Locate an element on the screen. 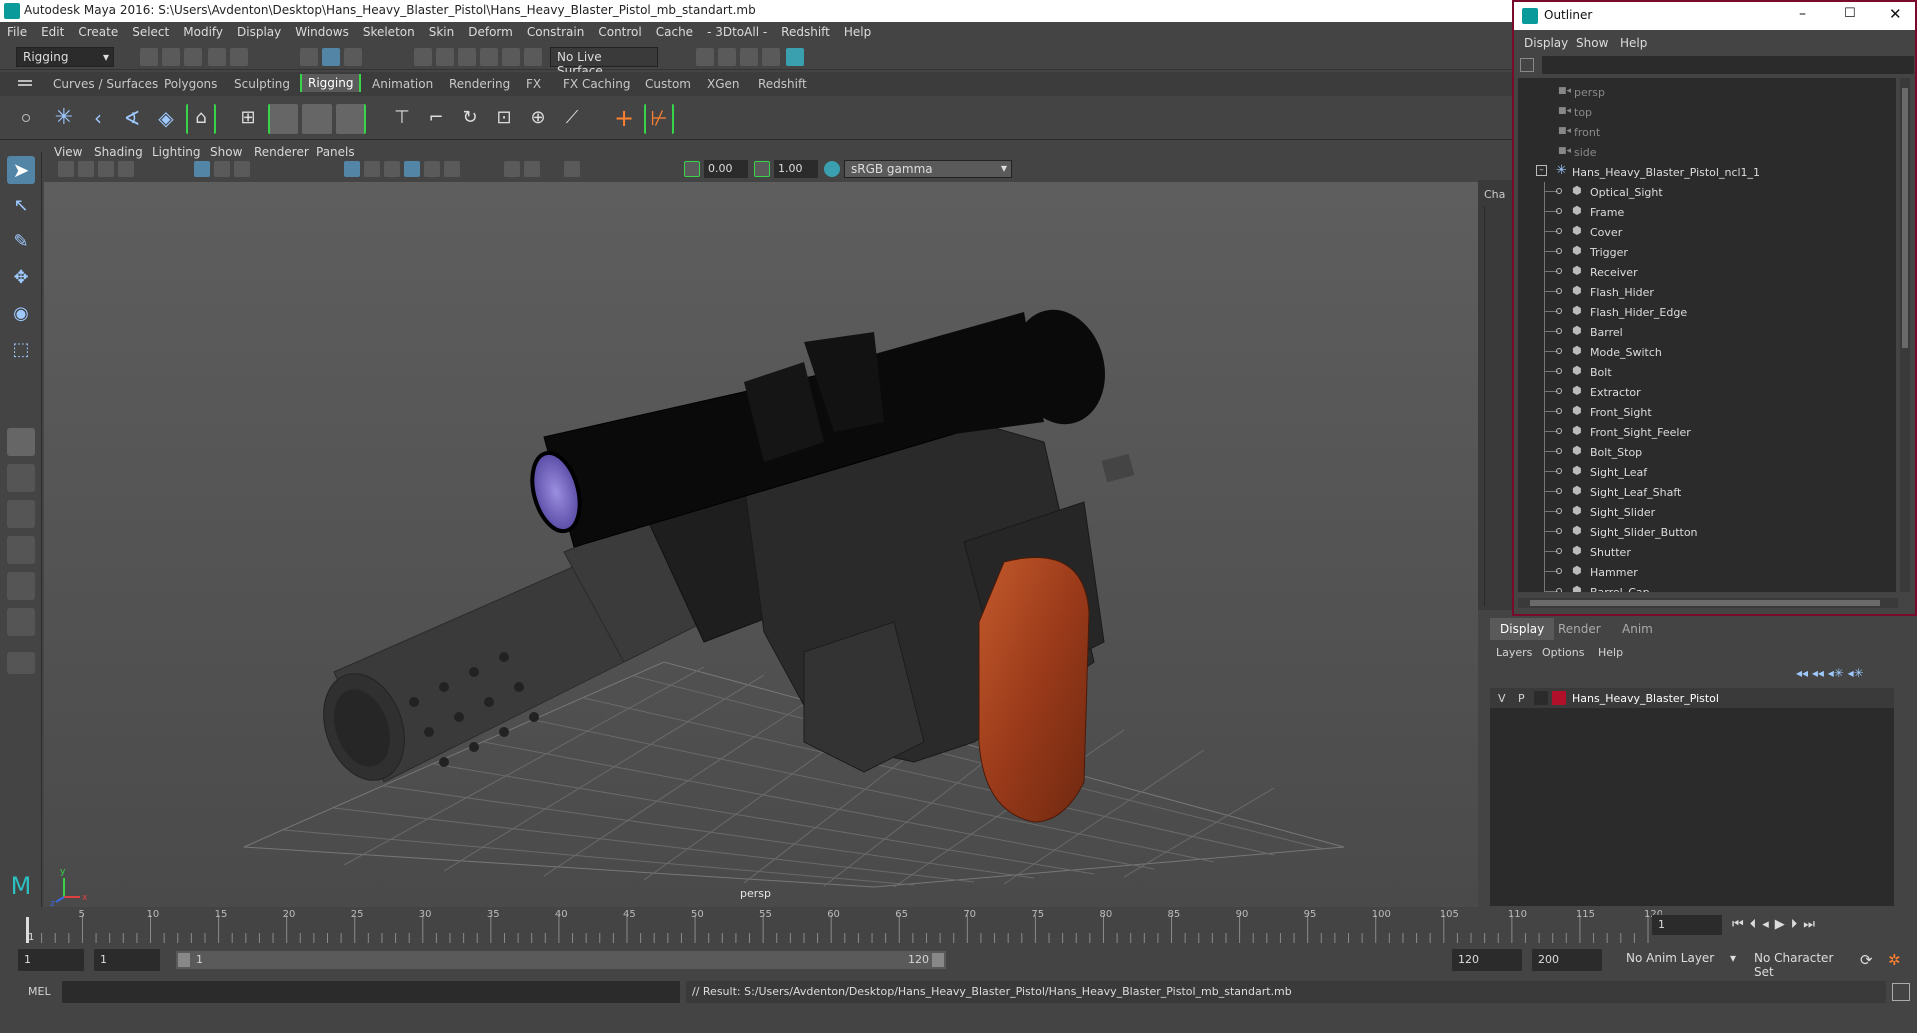 The height and width of the screenshot is (1033, 1917). layout-graph-icon is located at coordinates (21, 586).